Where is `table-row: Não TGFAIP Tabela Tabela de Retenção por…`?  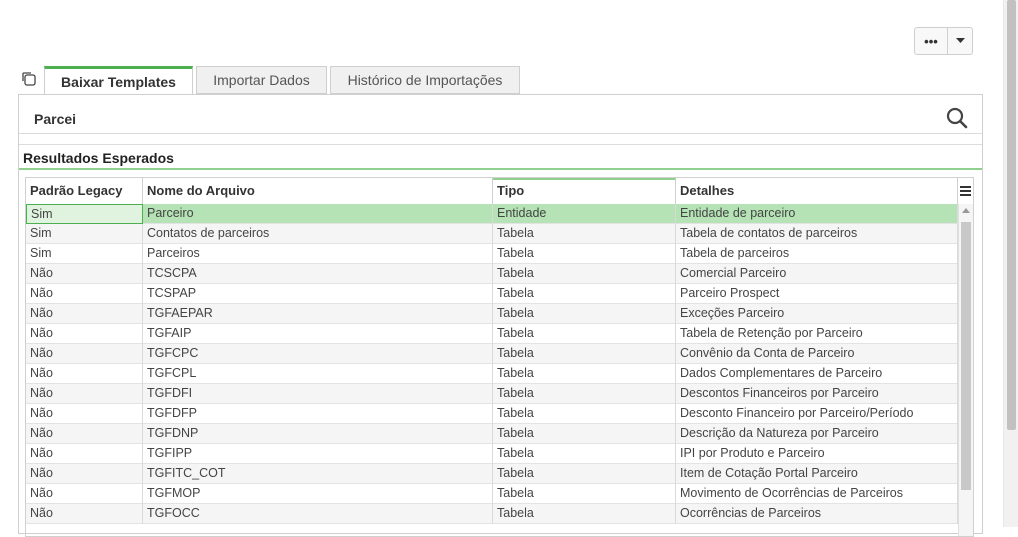 table-row: Não TGFAIP Tabela Tabela de Retenção por… is located at coordinates (492, 334).